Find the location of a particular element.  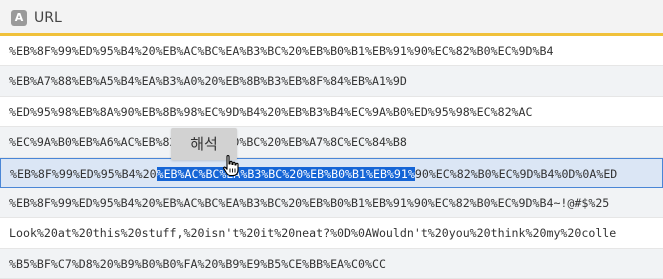

text-before-selection: %EB%8F%99%ED%95%B4%20 is located at coordinates (83, 173).